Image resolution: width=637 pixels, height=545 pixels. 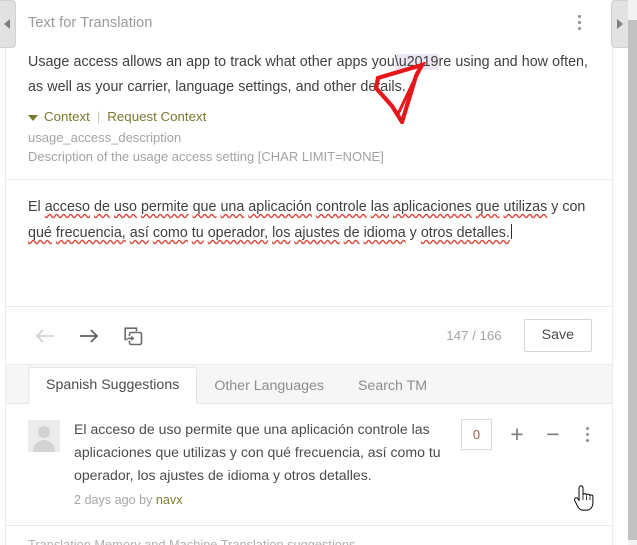 What do you see at coordinates (413, 233) in the screenshot?
I see `target-line2-mid: y` at bounding box center [413, 233].